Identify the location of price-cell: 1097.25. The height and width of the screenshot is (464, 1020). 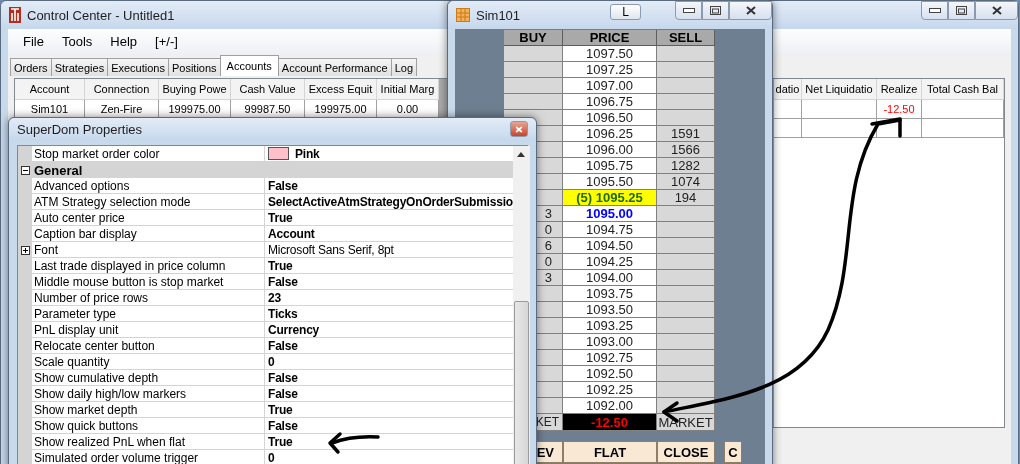
(610, 70).